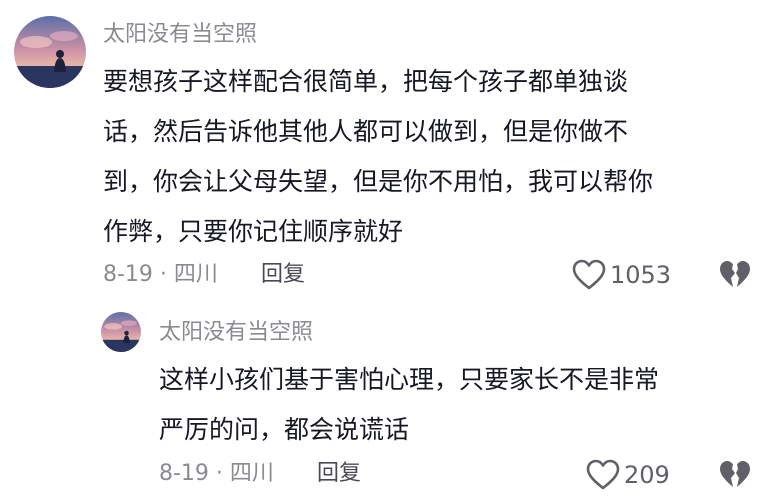  What do you see at coordinates (366, 131) in the screenshot?
I see `comment-content-line: 话，然后告诉他其他人都可以做到，但是你做不` at bounding box center [366, 131].